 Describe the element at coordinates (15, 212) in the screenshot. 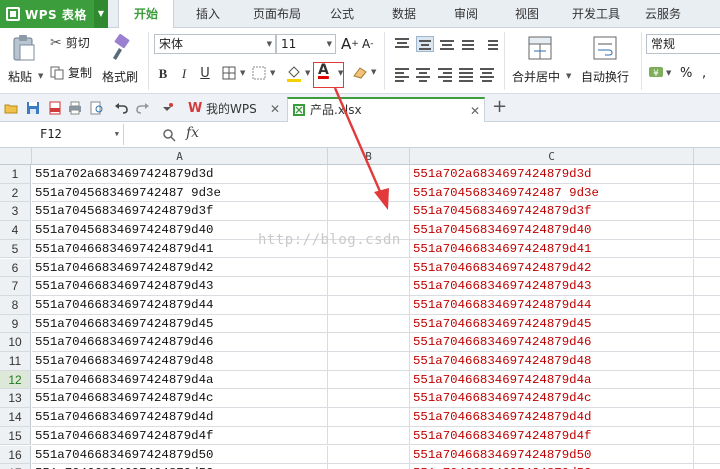

I see `row-header: 3` at that location.